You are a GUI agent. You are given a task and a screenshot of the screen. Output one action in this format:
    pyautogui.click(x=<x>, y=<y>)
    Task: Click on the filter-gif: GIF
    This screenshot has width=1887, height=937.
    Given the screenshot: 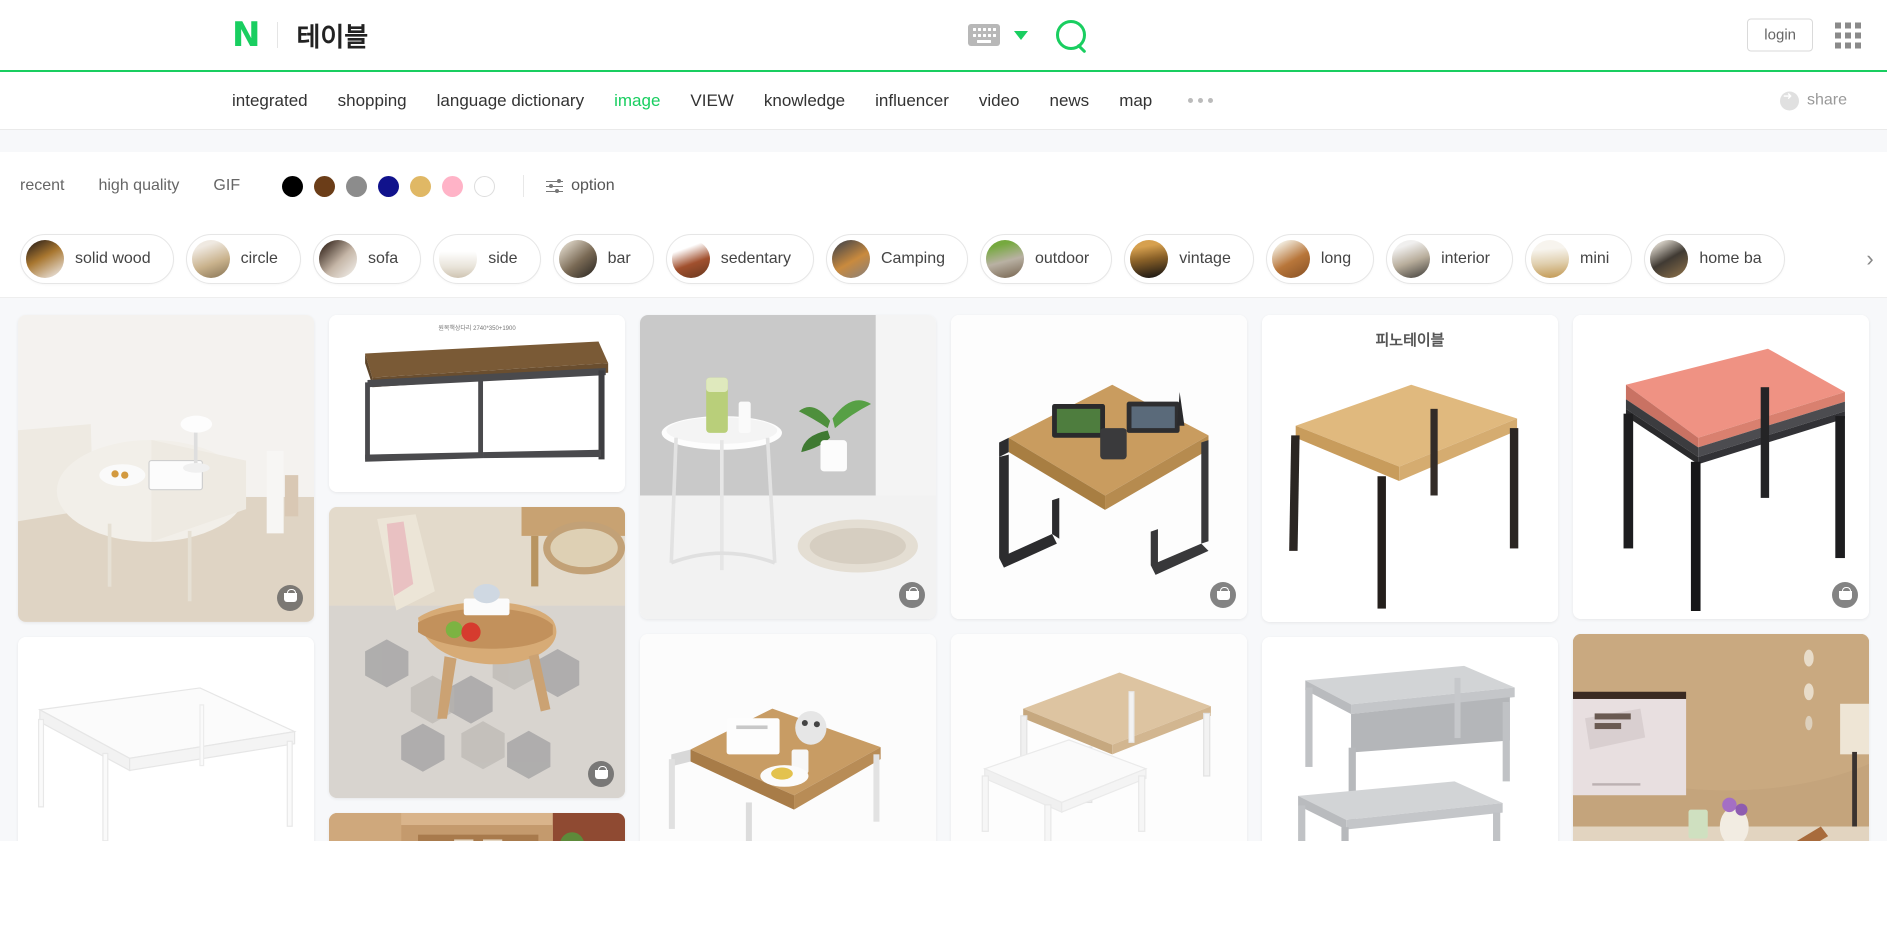 What is the action you would take?
    pyautogui.click(x=226, y=186)
    